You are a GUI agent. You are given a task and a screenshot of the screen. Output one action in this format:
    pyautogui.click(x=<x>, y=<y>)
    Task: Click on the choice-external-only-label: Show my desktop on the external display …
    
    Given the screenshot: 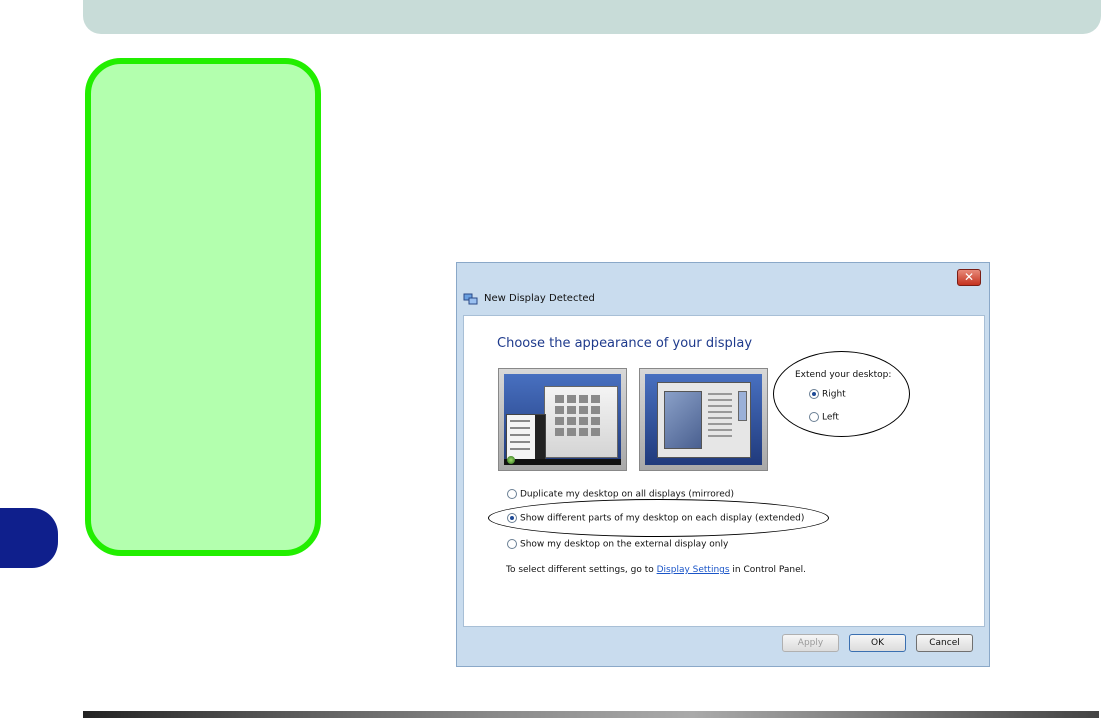 What is the action you would take?
    pyautogui.click(x=624, y=544)
    